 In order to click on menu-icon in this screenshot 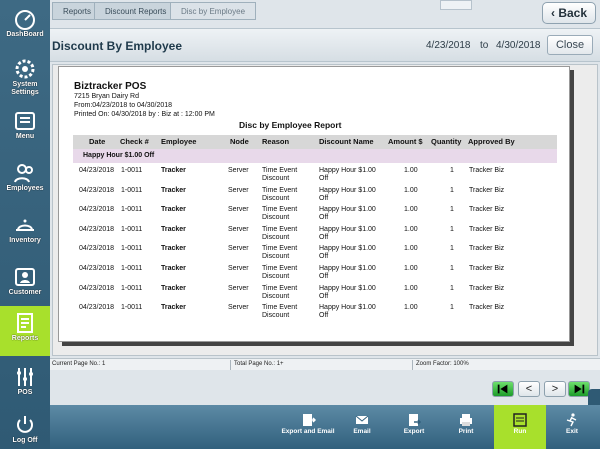, I will do `click(25, 121)`.